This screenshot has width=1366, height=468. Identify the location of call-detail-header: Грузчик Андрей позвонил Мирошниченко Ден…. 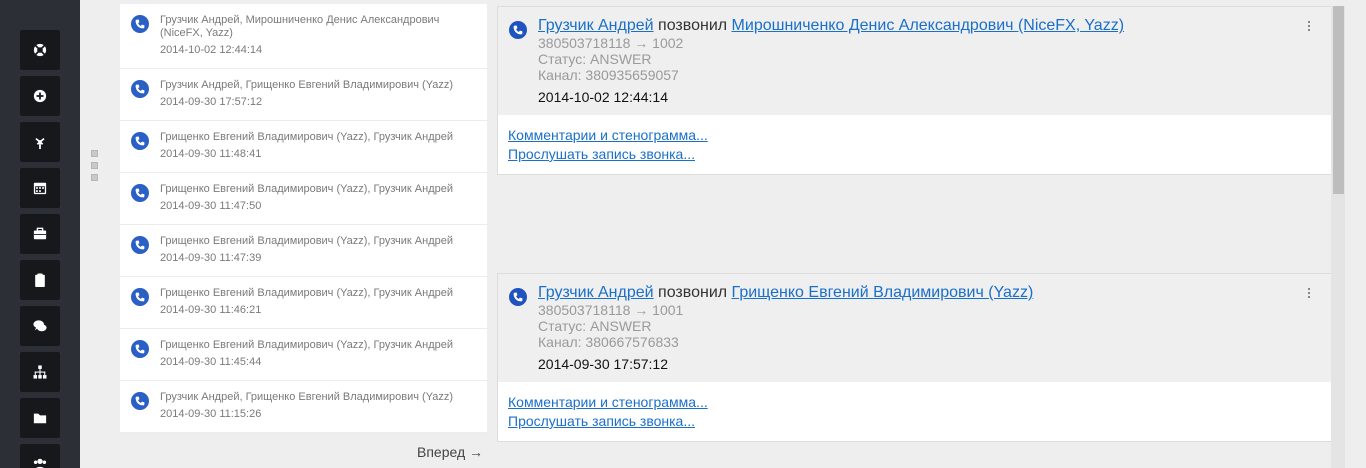
(915, 61).